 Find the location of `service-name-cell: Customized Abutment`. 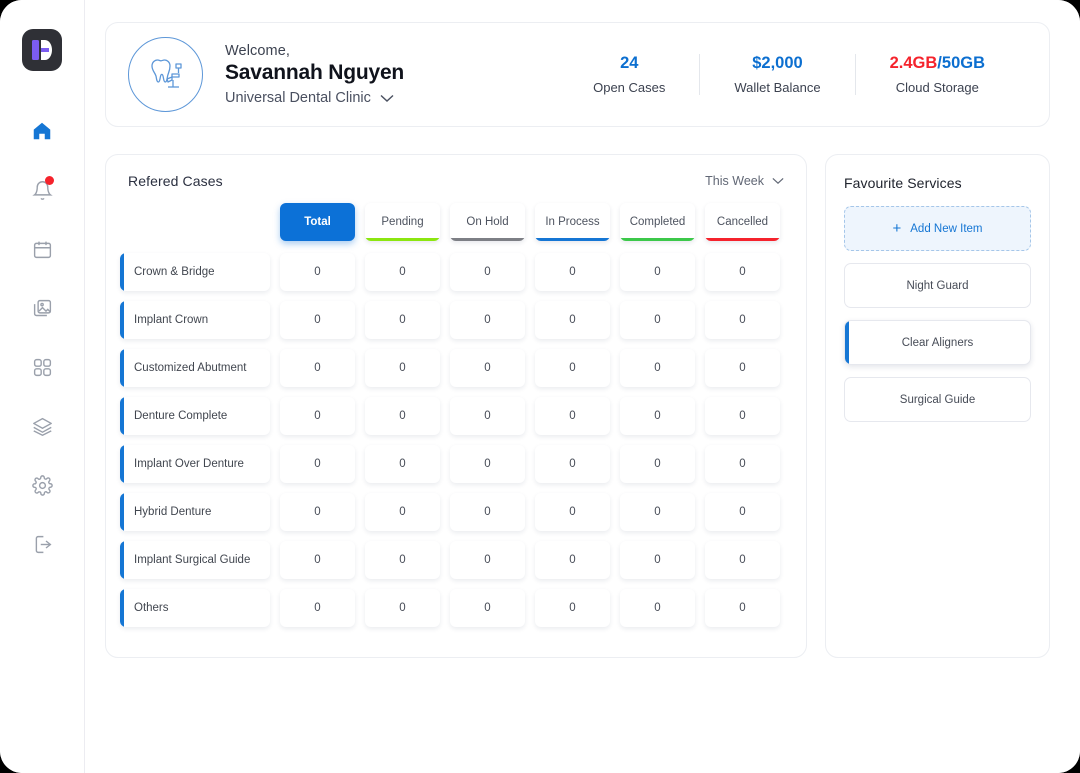

service-name-cell: Customized Abutment is located at coordinates (195, 368).